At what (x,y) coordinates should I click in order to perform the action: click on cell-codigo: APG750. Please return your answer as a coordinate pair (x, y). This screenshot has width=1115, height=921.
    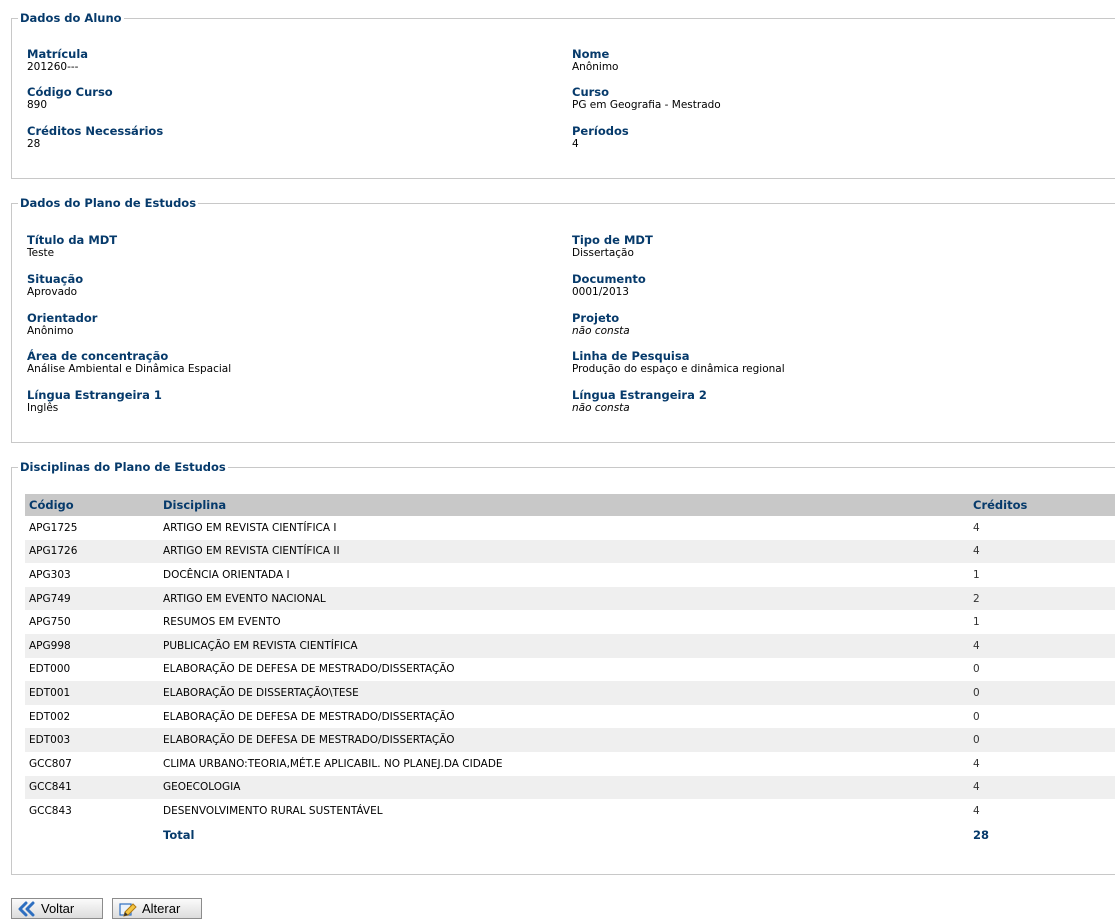
    Looking at the image, I should click on (50, 622).